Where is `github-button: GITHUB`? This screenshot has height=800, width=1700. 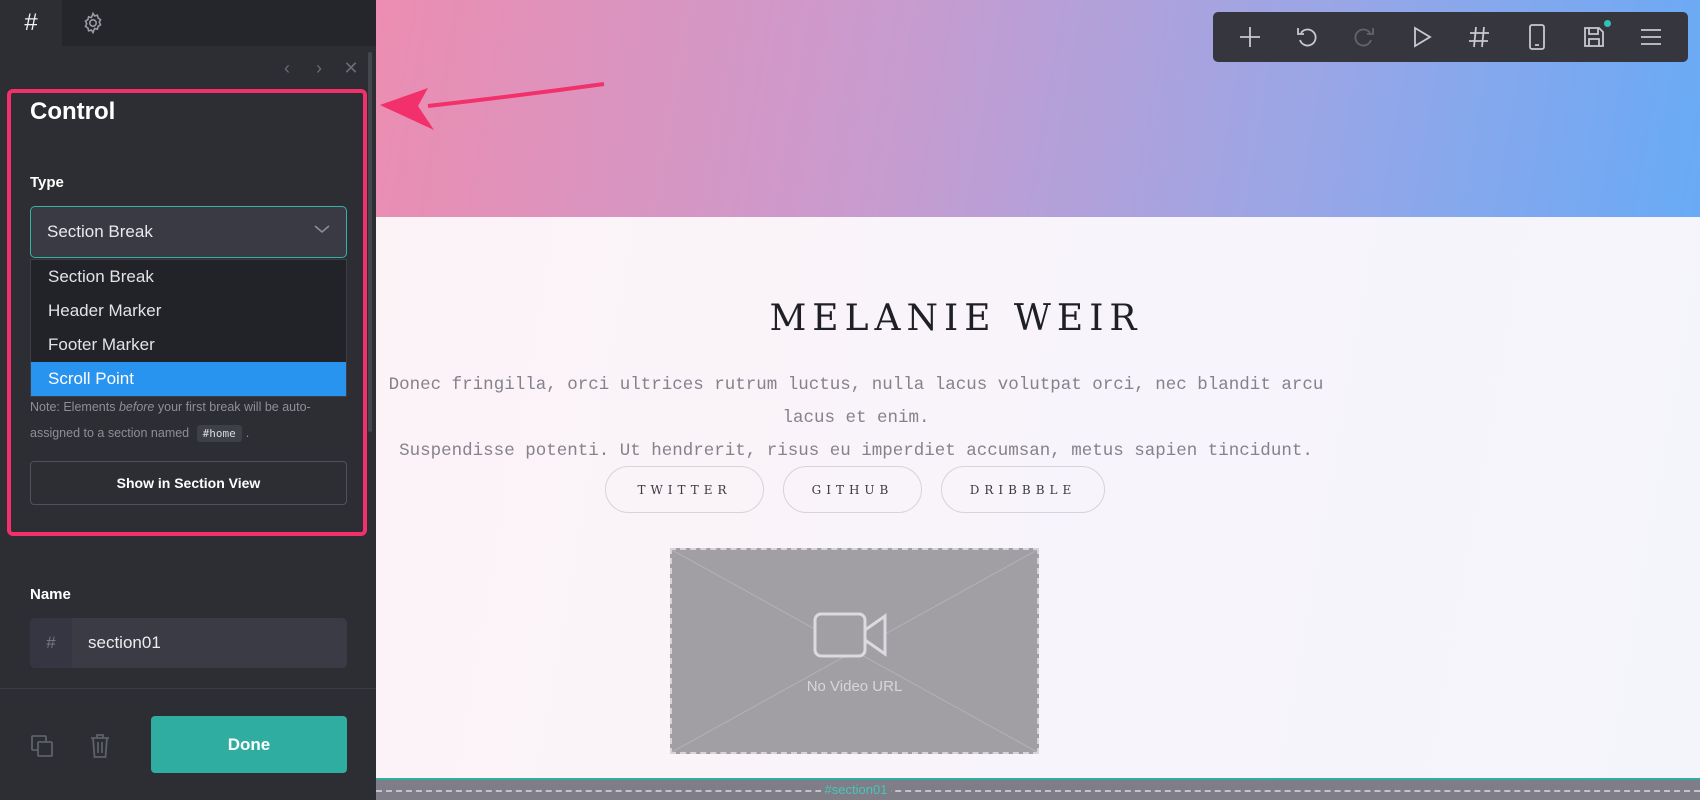 github-button: GITHUB is located at coordinates (852, 489).